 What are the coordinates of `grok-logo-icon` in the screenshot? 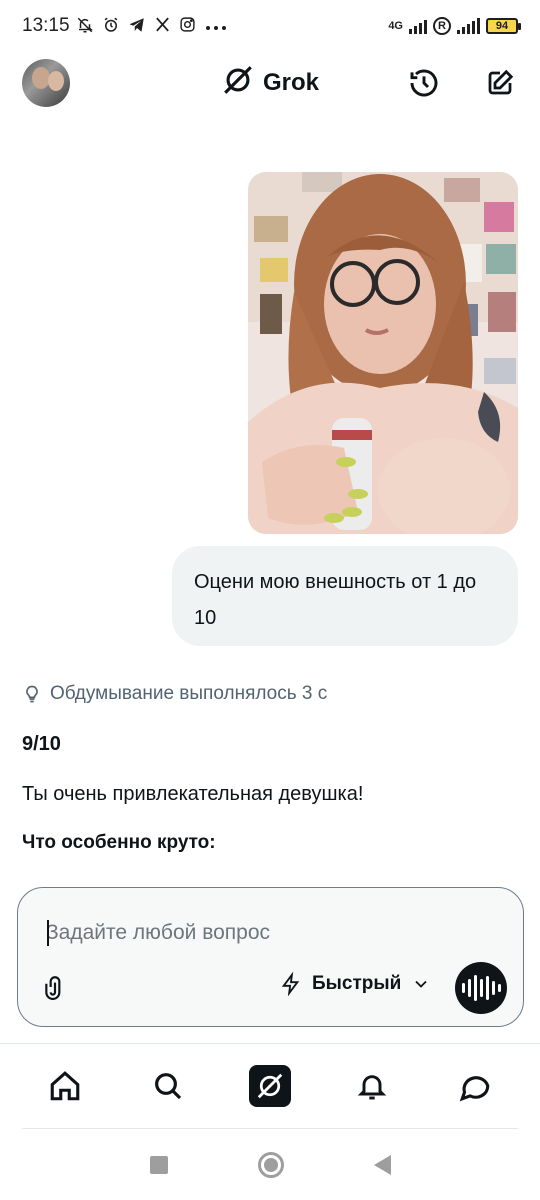 It's located at (238, 83).